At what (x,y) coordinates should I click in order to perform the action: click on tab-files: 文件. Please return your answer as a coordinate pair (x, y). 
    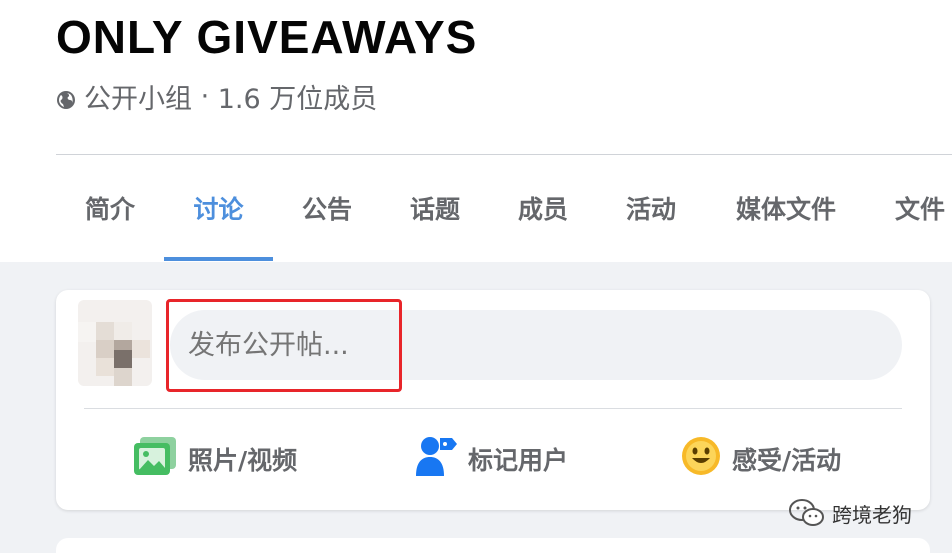
    Looking at the image, I should click on (909, 208).